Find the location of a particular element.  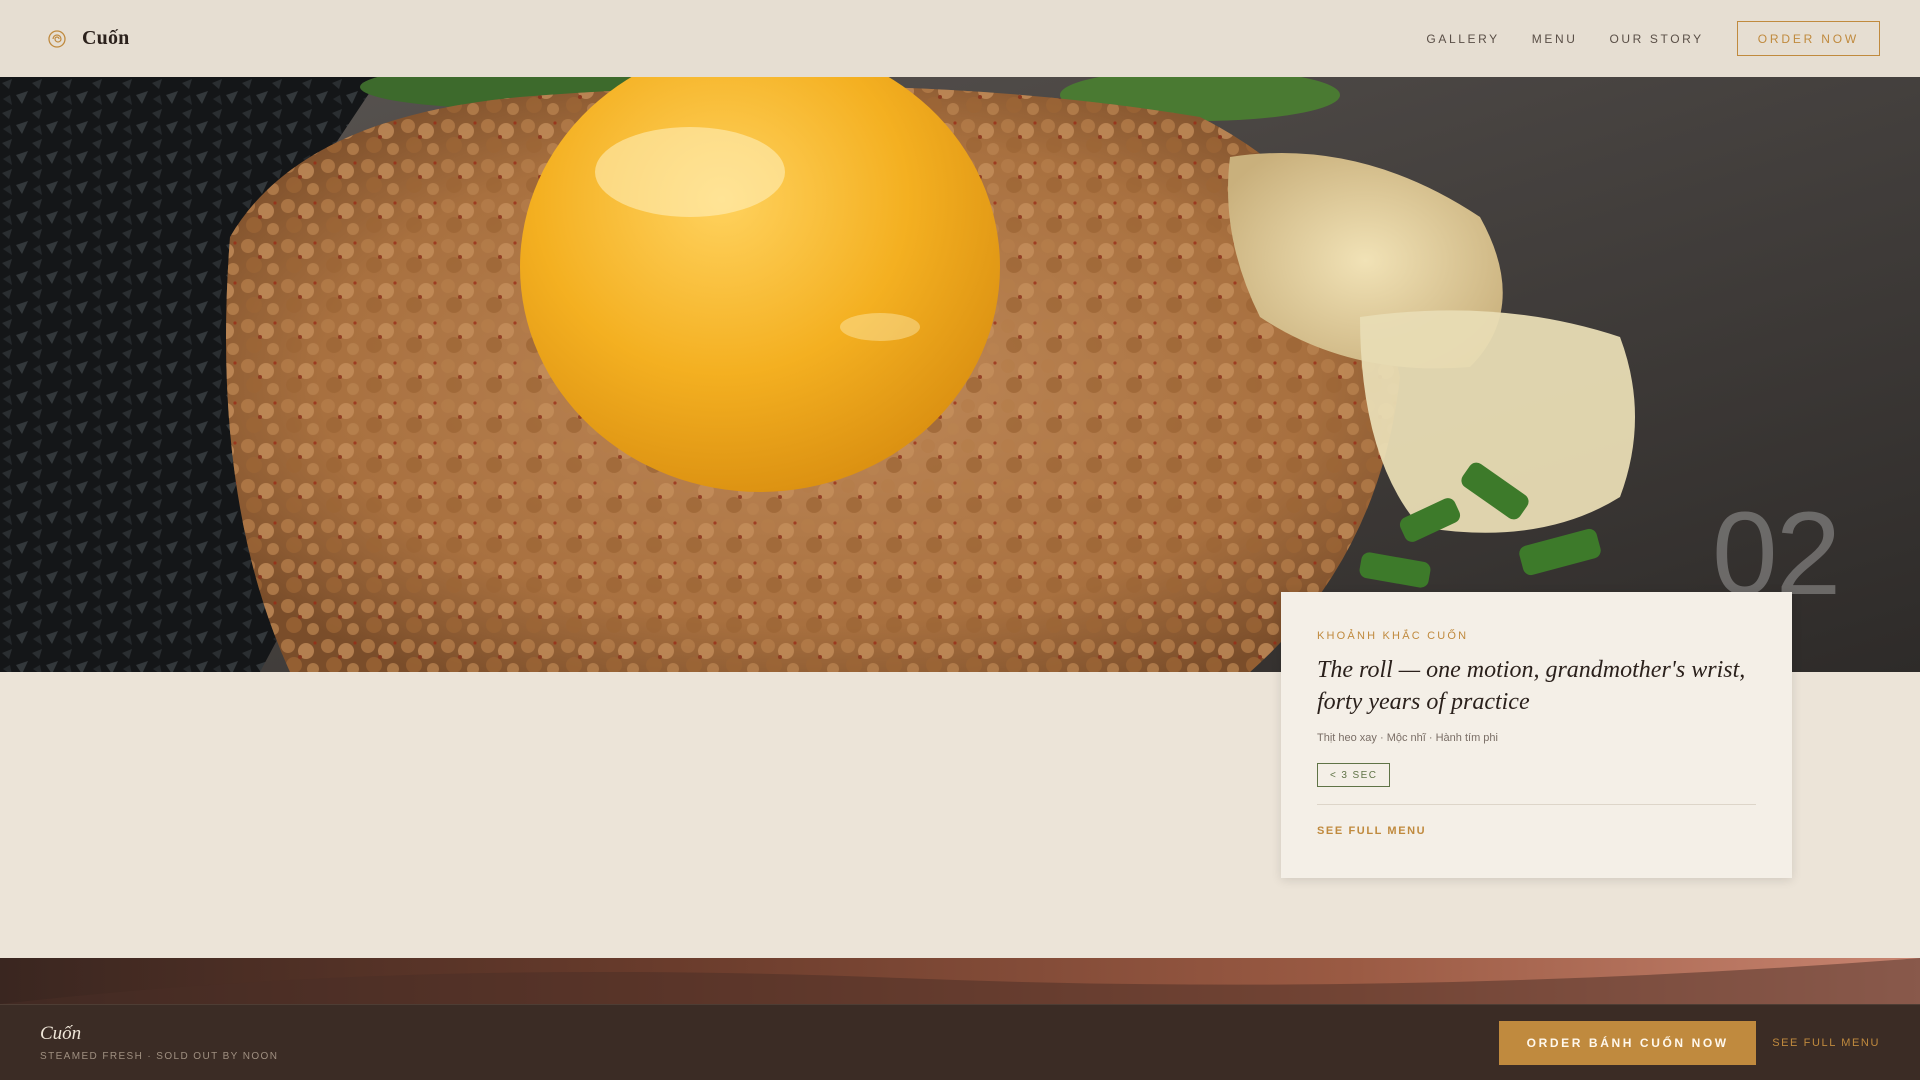

bottom-actions: ORDER BÁNH CUỐN NOW SEE FULL MENU is located at coordinates (1689, 1042).